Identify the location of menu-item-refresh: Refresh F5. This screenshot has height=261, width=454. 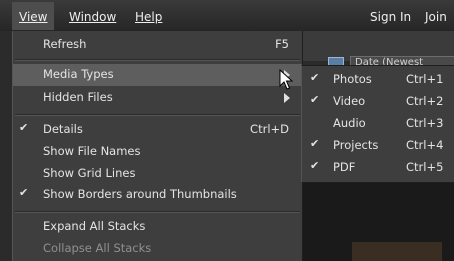
(157, 45).